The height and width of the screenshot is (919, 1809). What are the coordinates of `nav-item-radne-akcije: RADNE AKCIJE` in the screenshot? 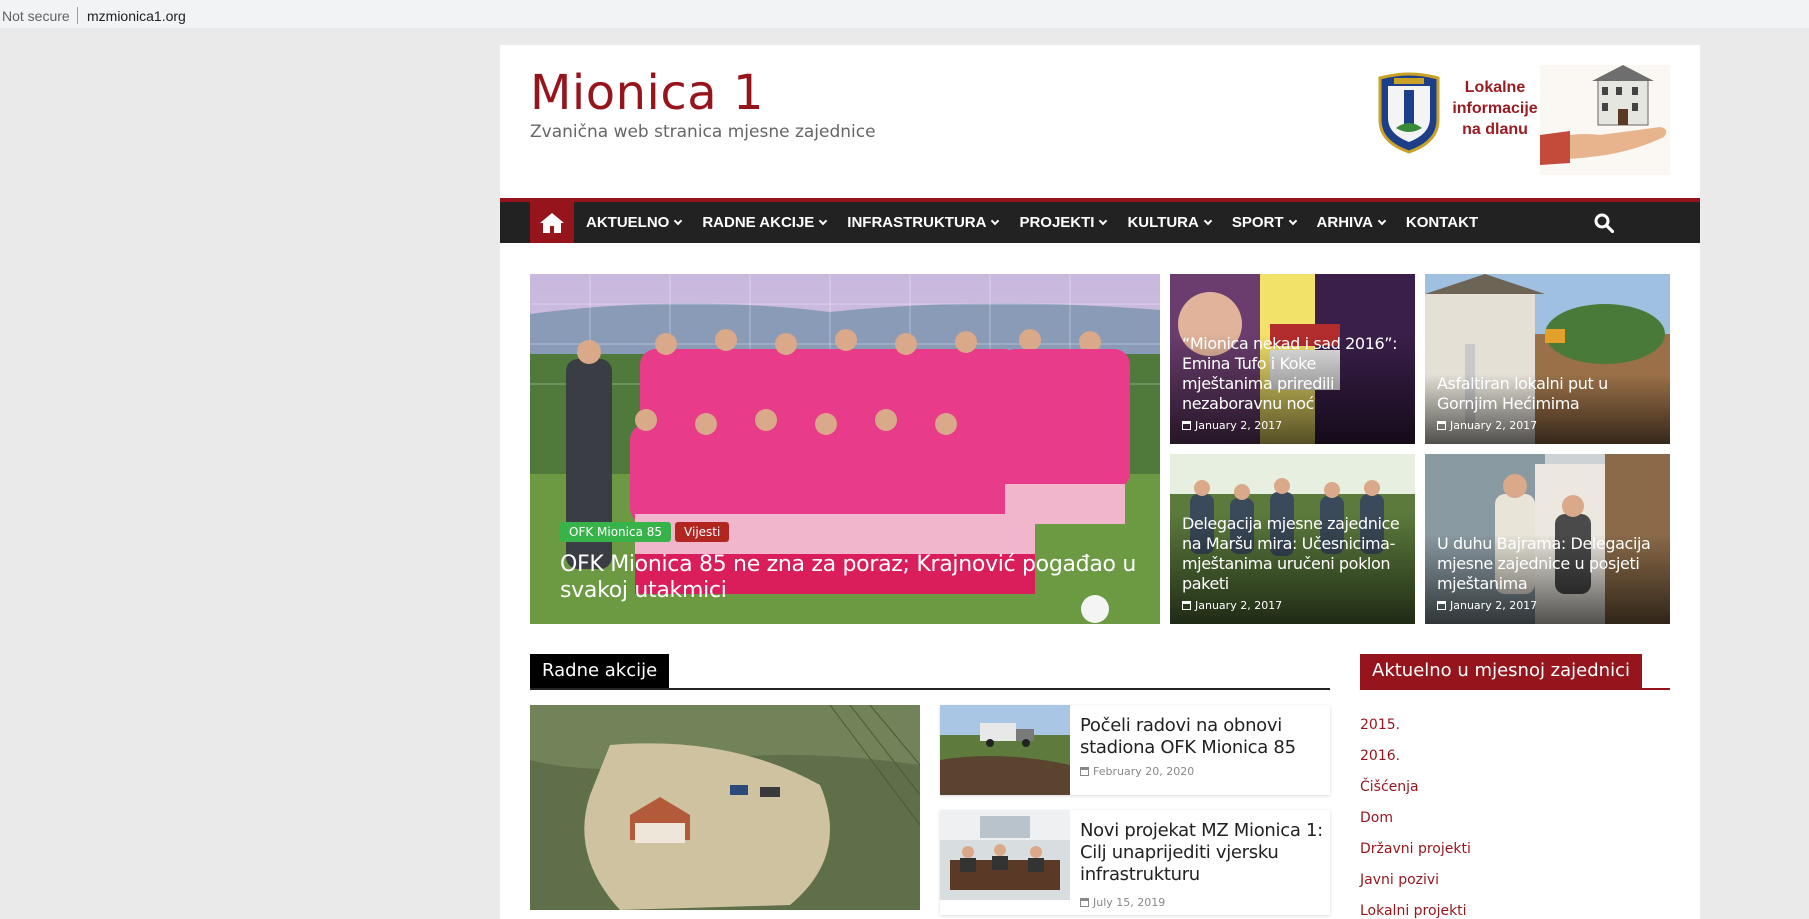 It's located at (762, 222).